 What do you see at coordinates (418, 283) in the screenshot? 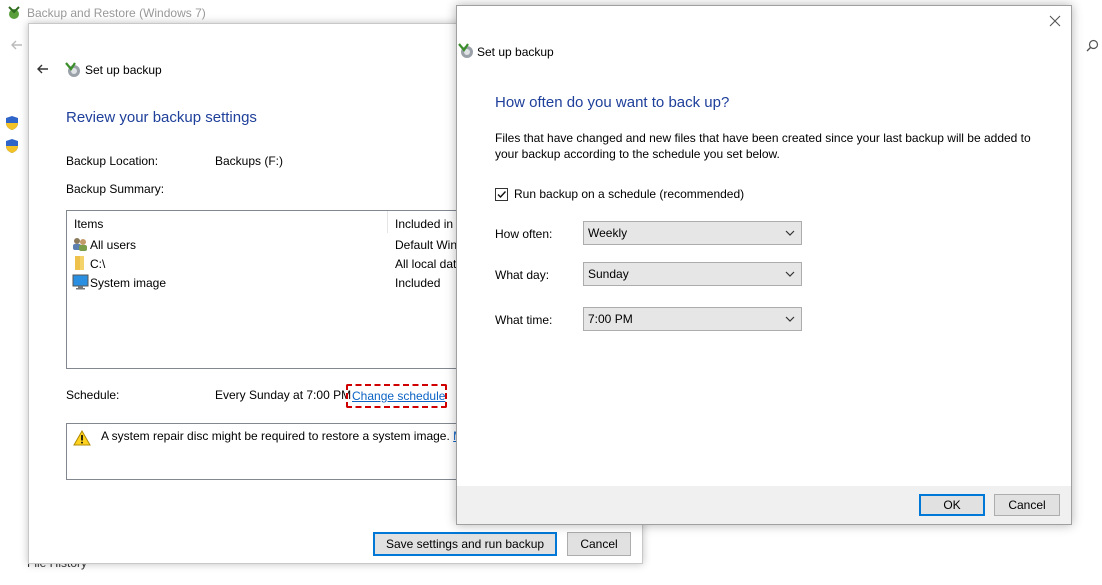
I see `table-row-value: Included` at bounding box center [418, 283].